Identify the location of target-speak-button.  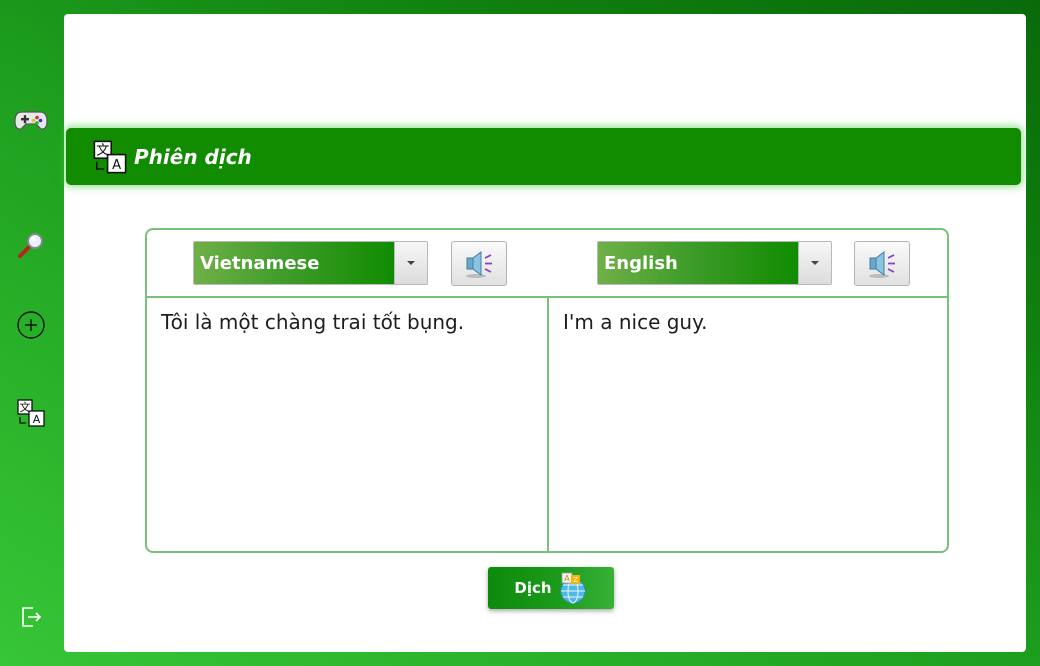
(882, 263).